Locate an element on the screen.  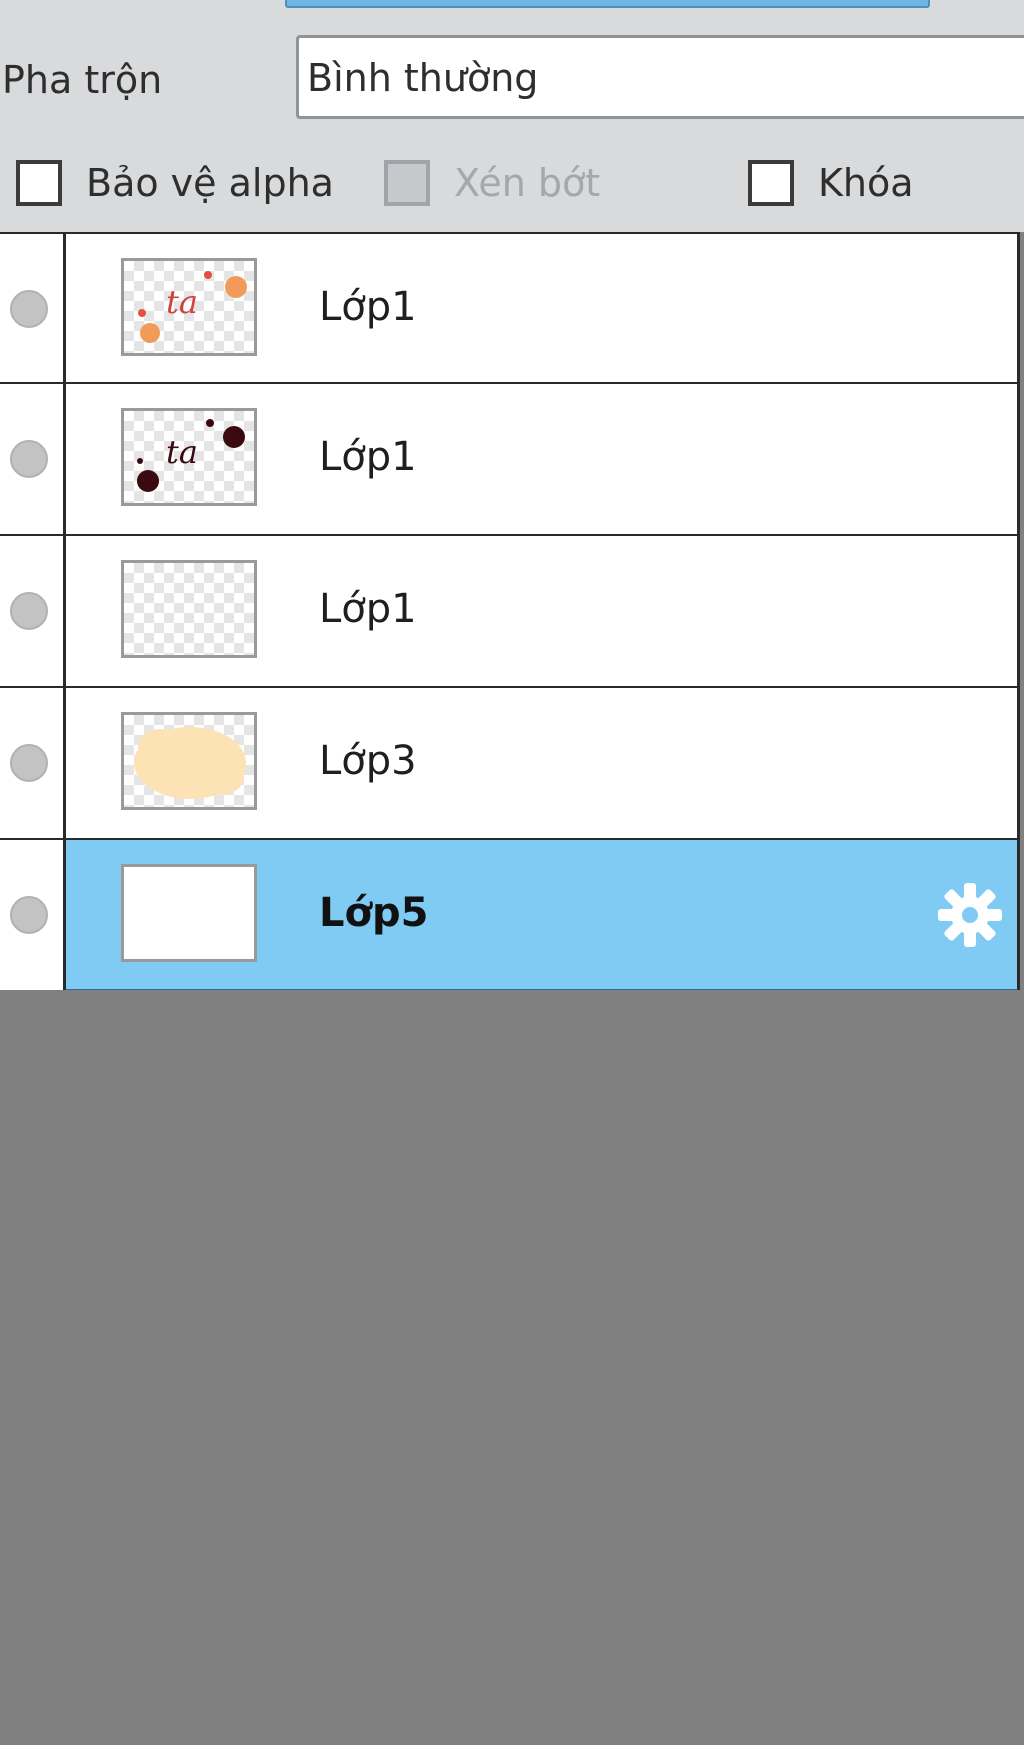
layer-row: Lớp5 is located at coordinates (512, 916).